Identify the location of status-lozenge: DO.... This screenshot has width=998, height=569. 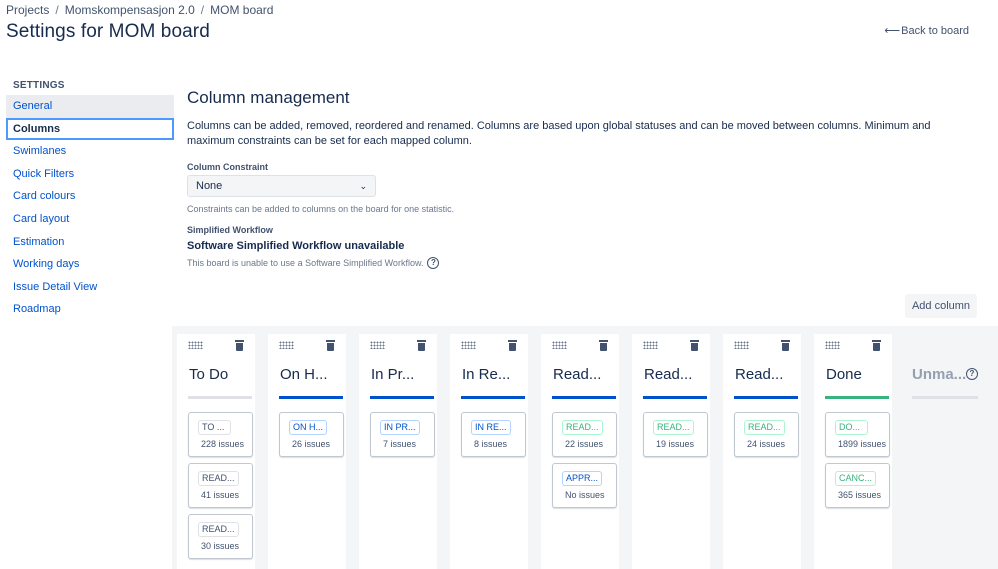
(851, 427).